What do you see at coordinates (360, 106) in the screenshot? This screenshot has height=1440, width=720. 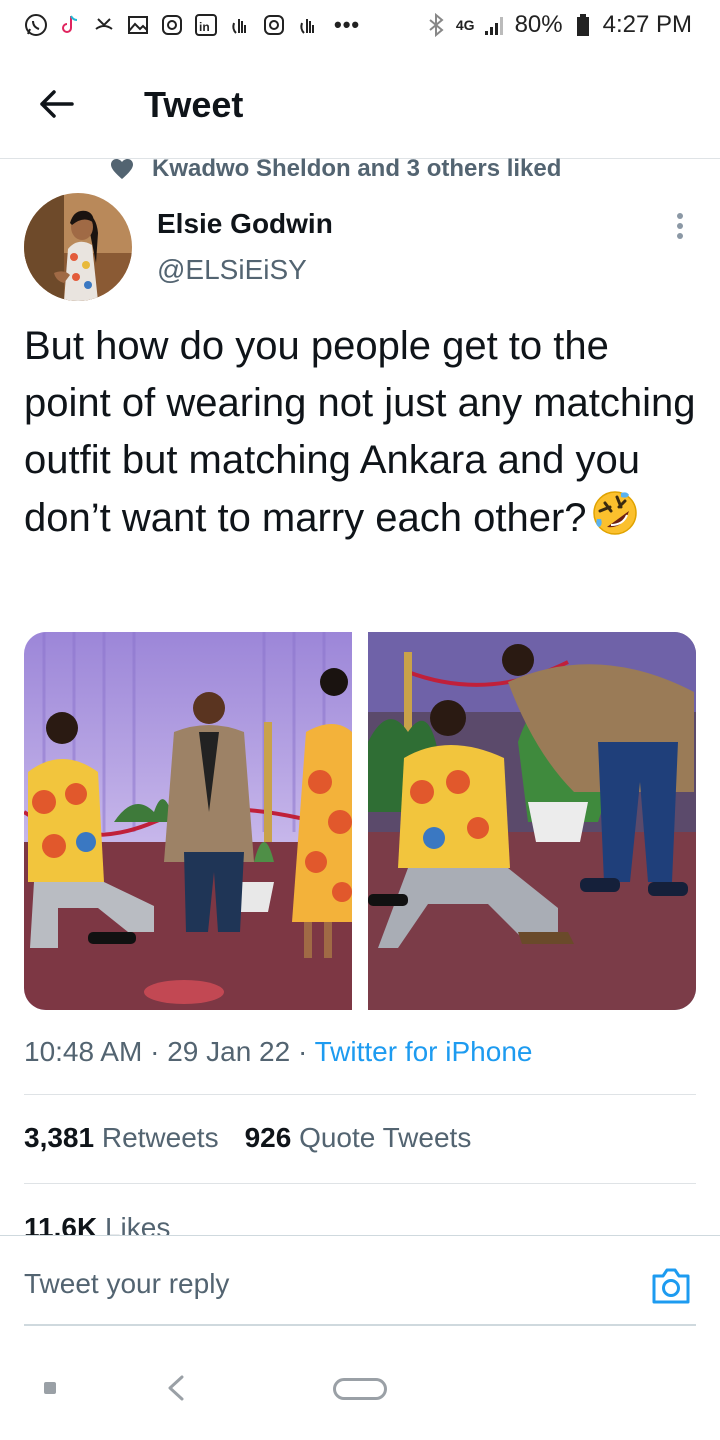 I see `tweet-header: Tweet` at bounding box center [360, 106].